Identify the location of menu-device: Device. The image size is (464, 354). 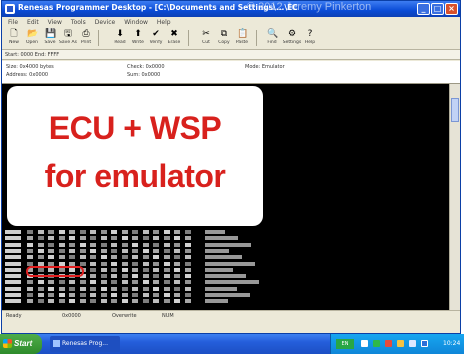
(105, 22).